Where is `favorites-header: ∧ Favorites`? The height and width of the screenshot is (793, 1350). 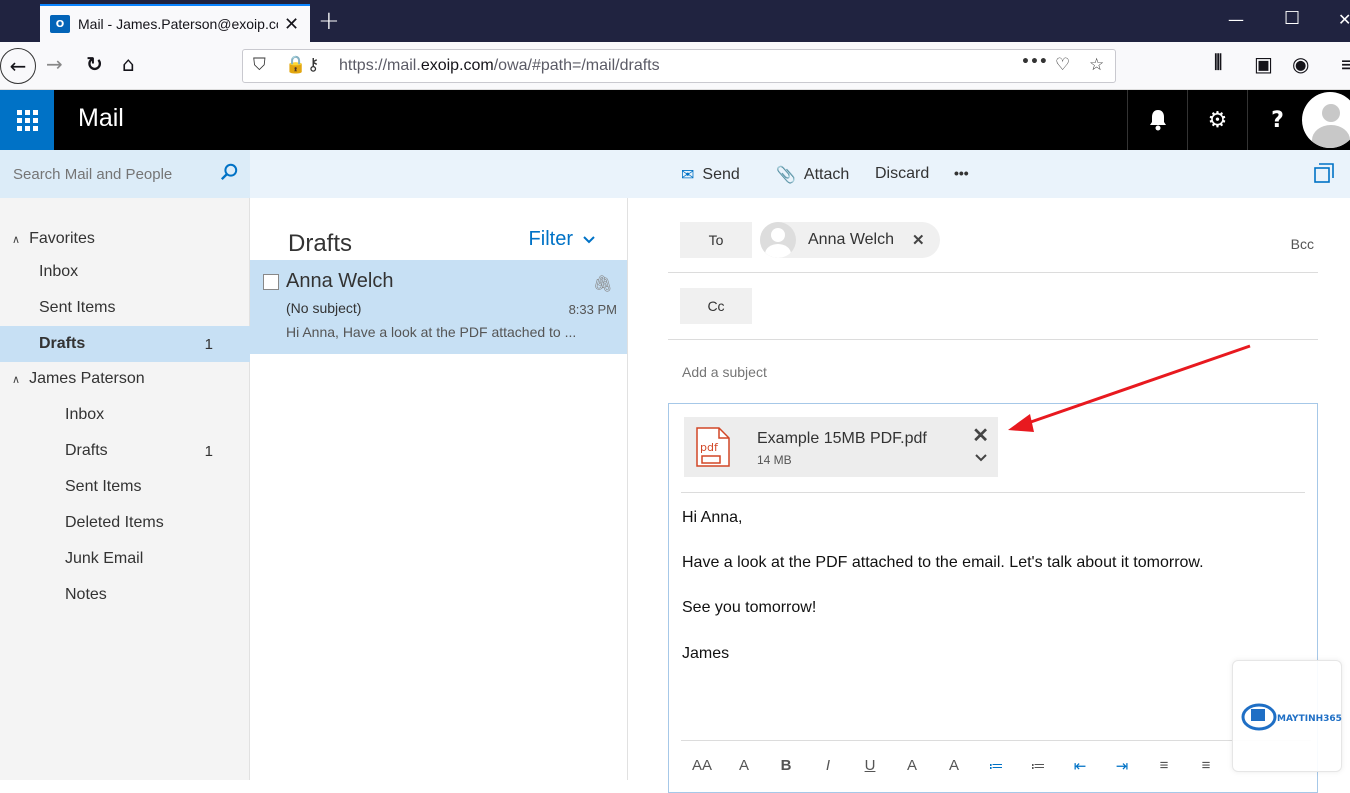 favorites-header: ∧ Favorites is located at coordinates (125, 239).